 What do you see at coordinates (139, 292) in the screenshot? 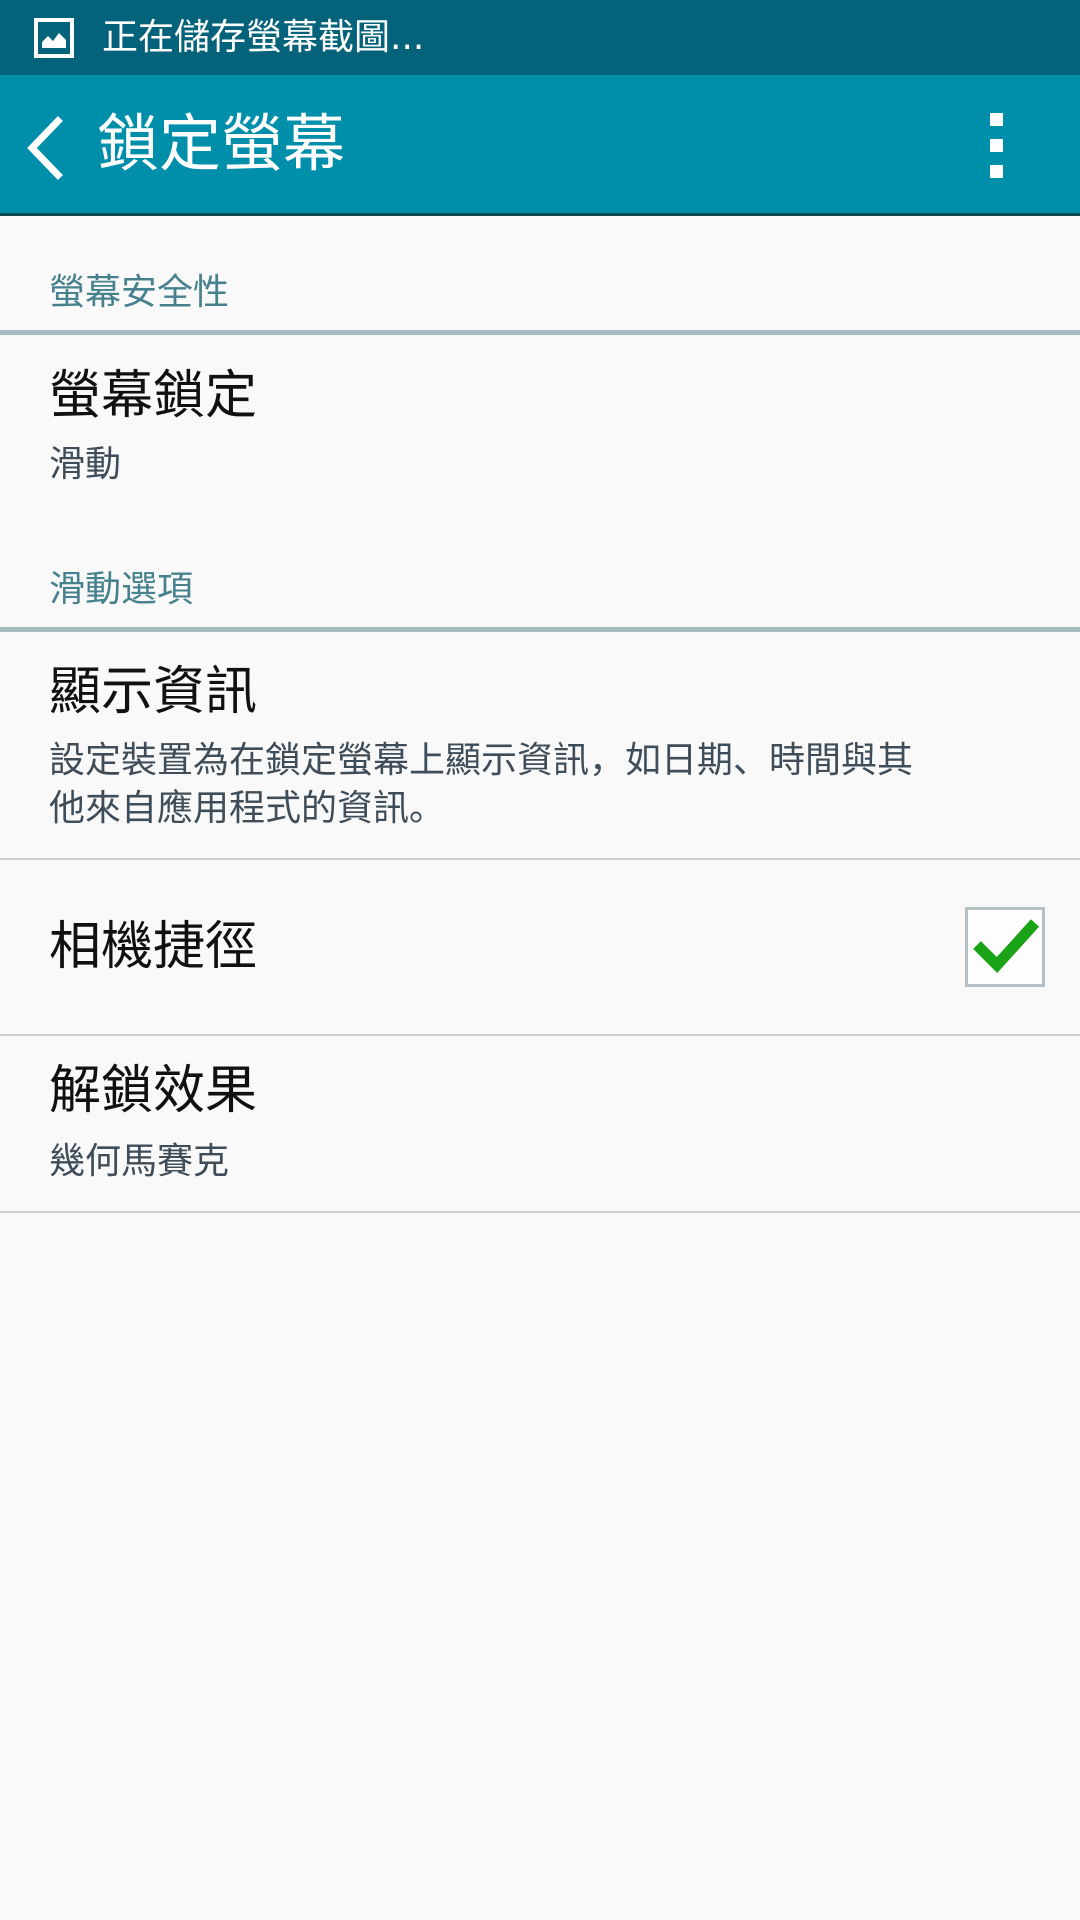
I see `section-header-label: 螢幕安全性` at bounding box center [139, 292].